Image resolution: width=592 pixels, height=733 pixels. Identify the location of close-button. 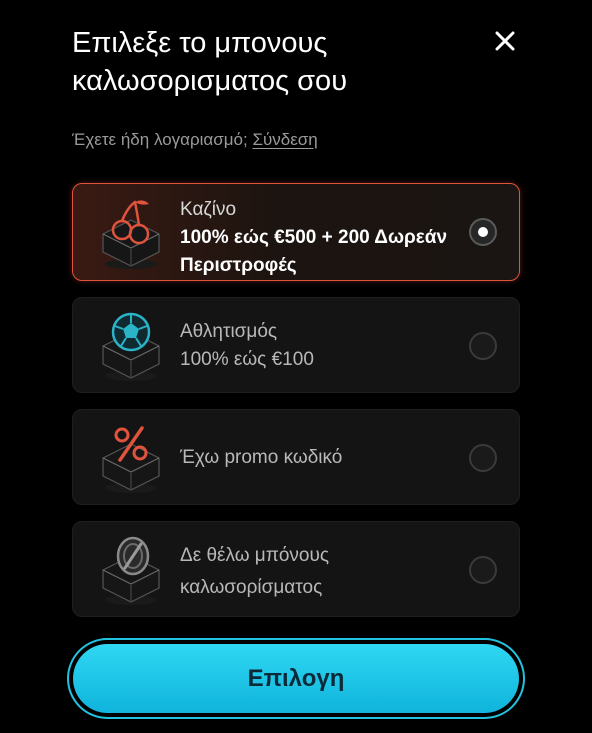
(505, 41).